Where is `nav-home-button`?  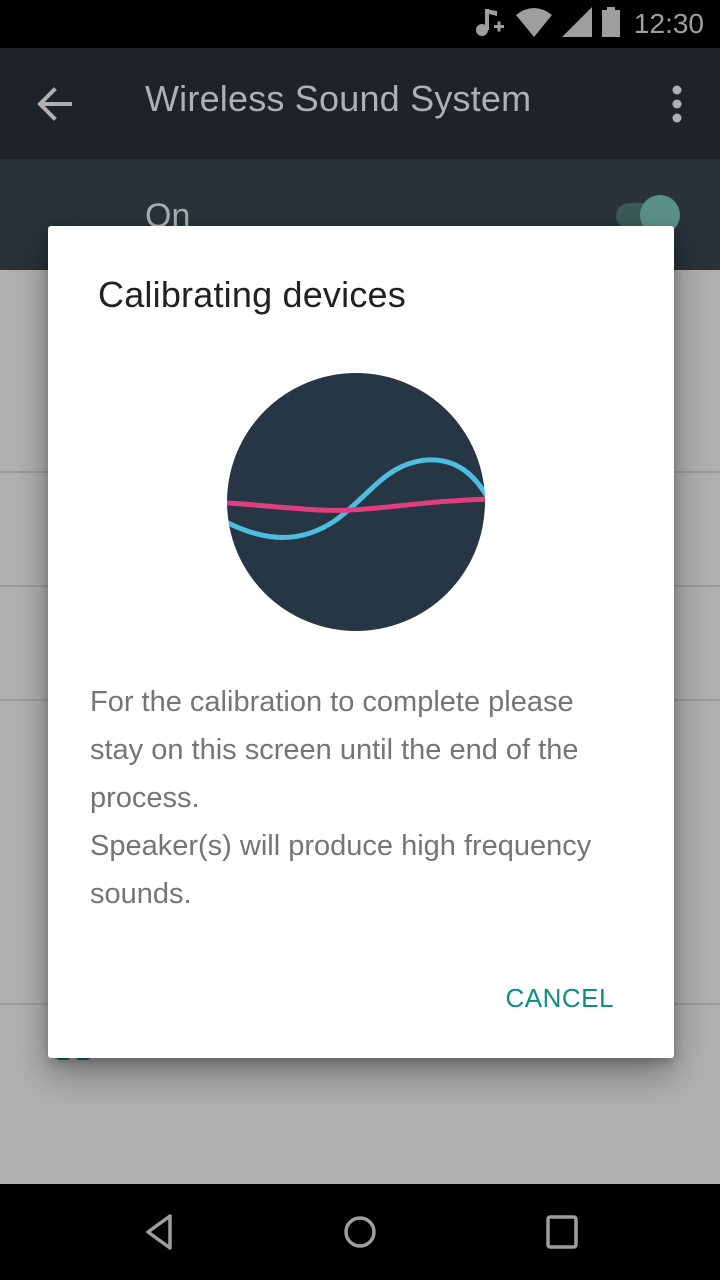 nav-home-button is located at coordinates (360, 1232).